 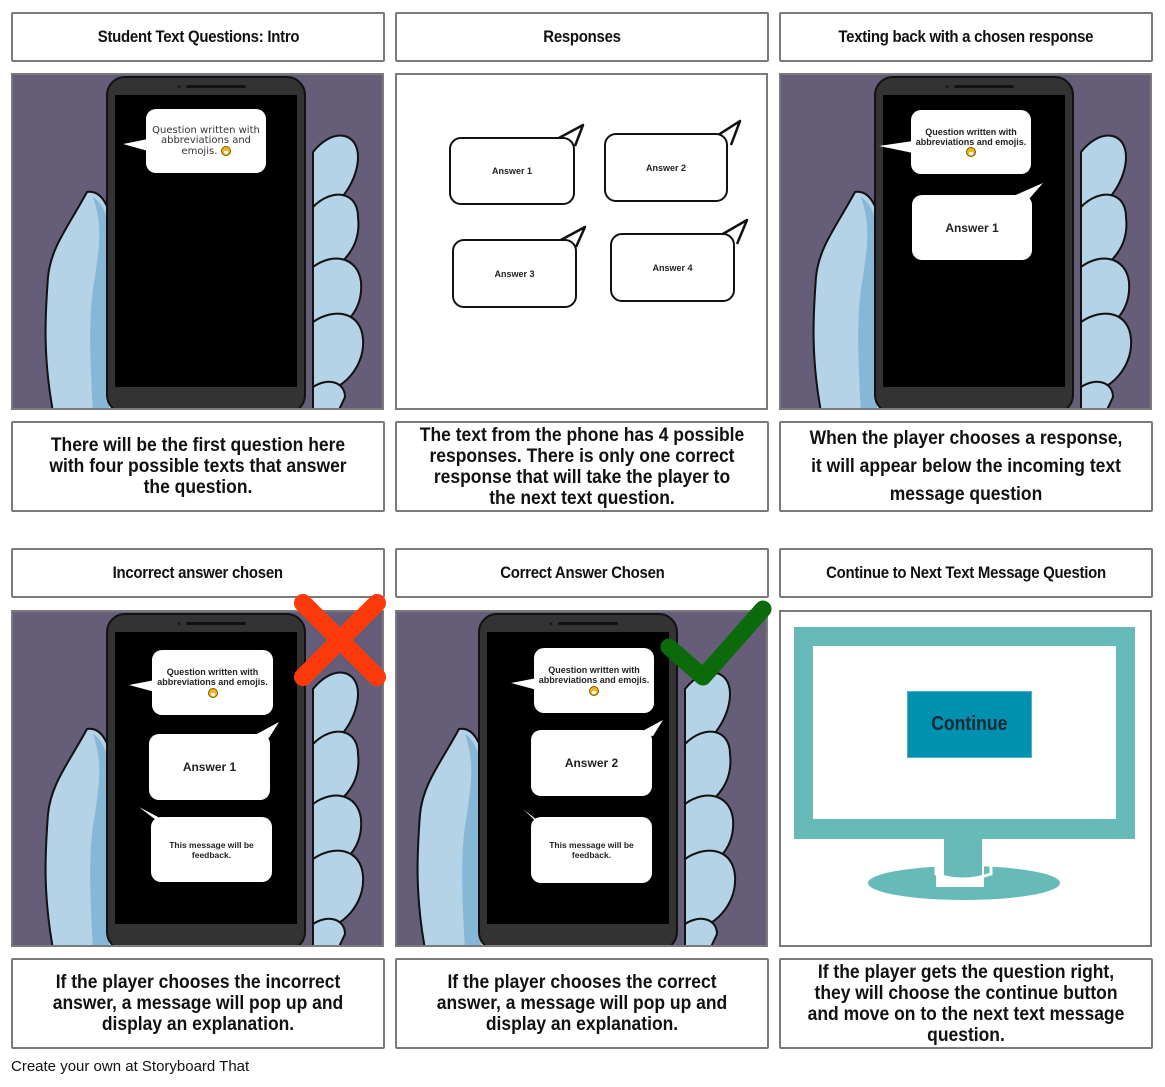 I want to click on continue-button: Continue, so click(x=969, y=724).